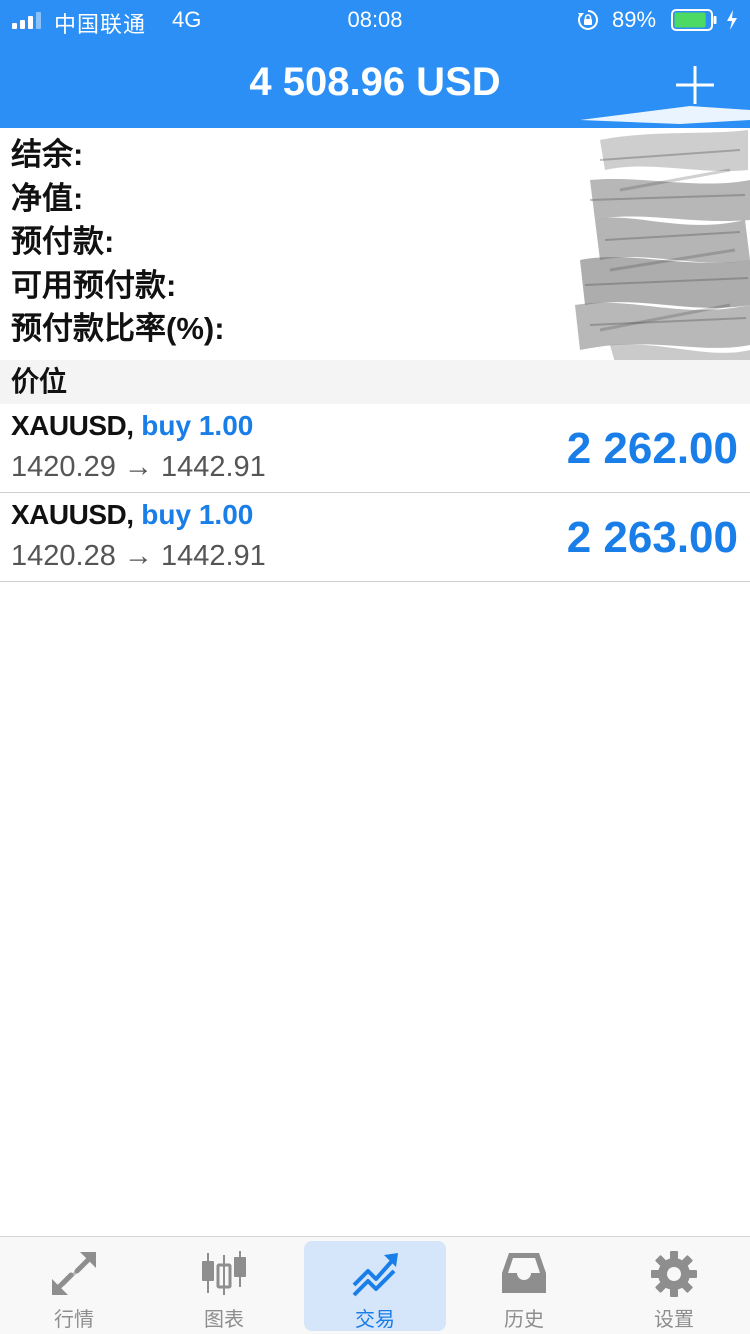 The image size is (750, 1334). I want to click on tab-label: 历史, so click(524, 1320).